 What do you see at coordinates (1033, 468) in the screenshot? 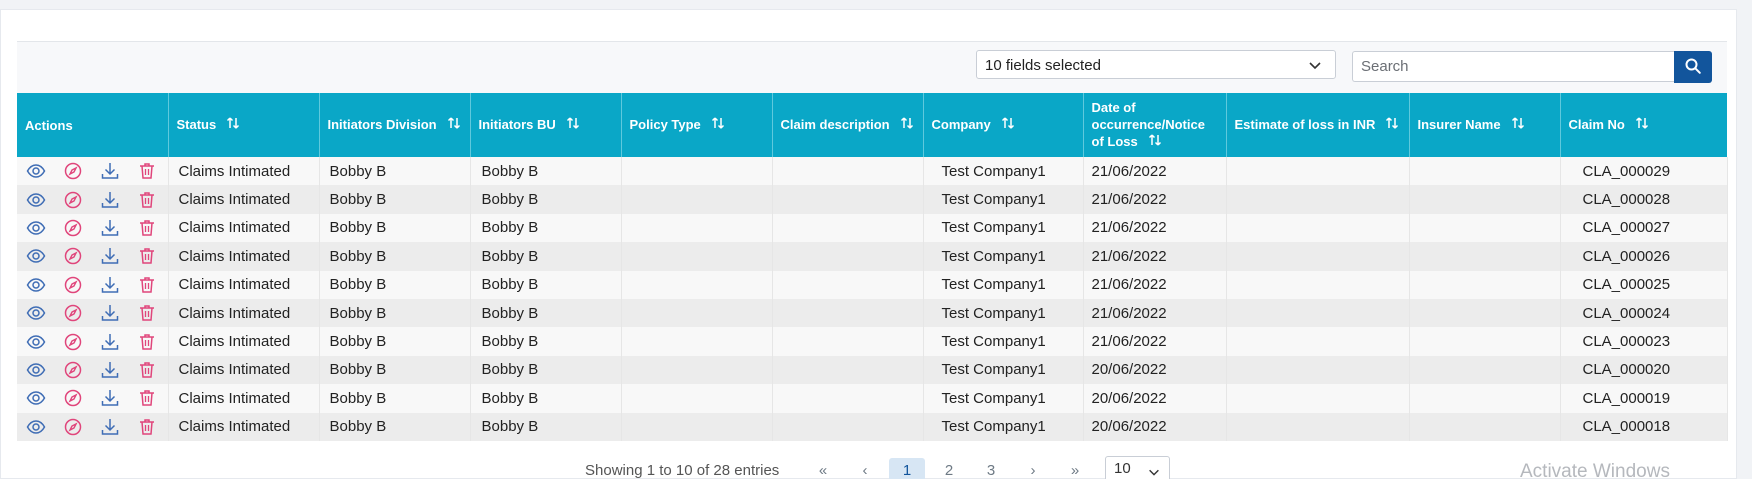
I see `next-page-button: ›` at bounding box center [1033, 468].